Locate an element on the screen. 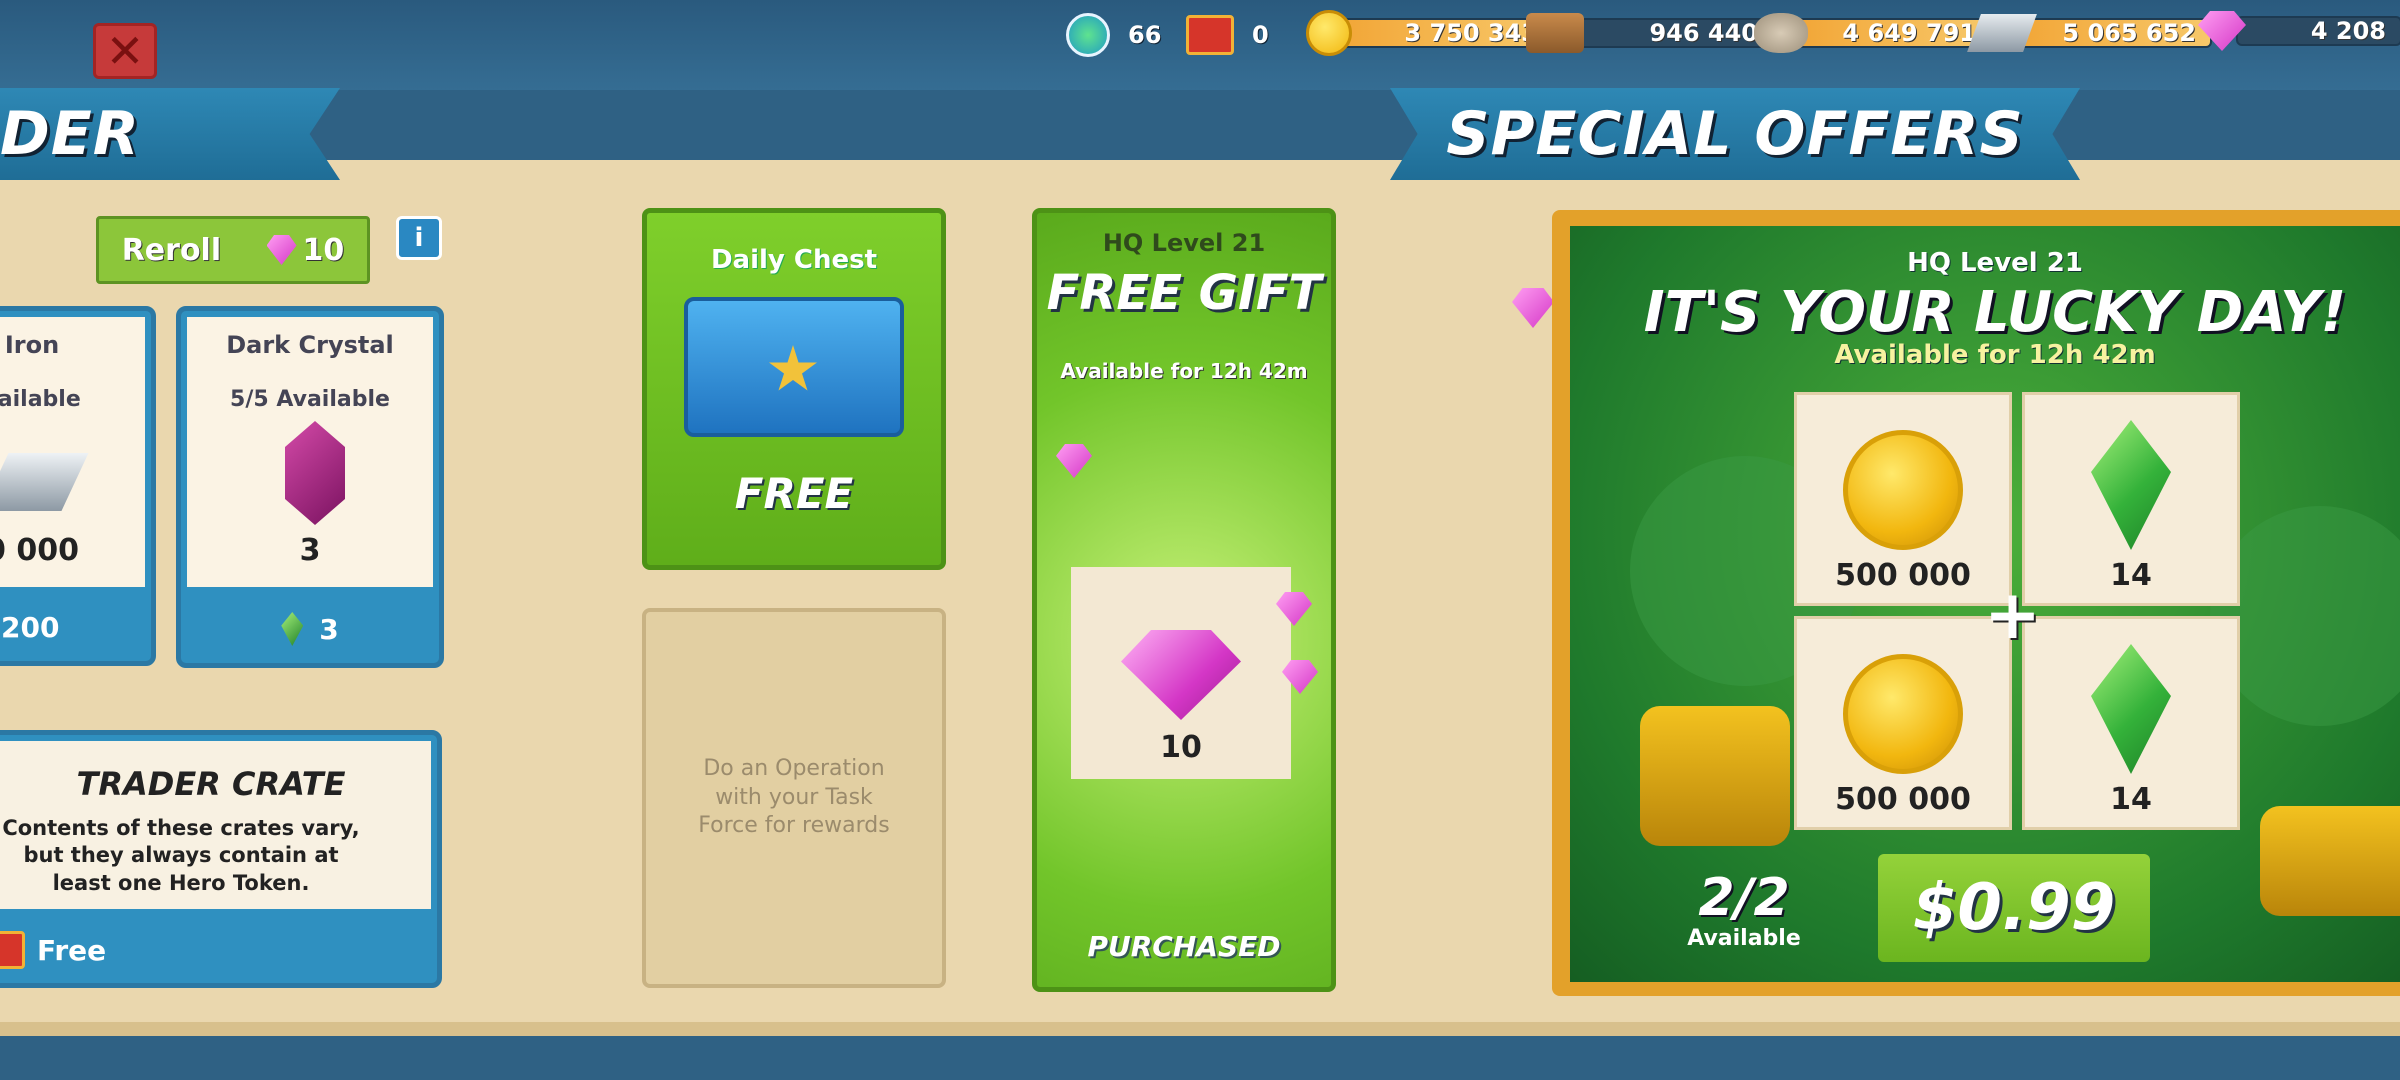 Image resolution: width=2400 pixels, height=1080 pixels. stone-amount: 4 649 791 is located at coordinates (1893, 33).